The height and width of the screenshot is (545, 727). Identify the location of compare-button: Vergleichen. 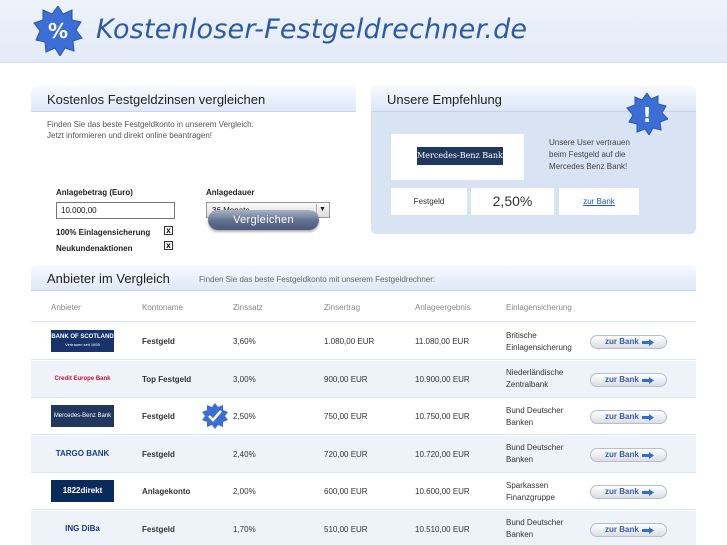
(263, 220).